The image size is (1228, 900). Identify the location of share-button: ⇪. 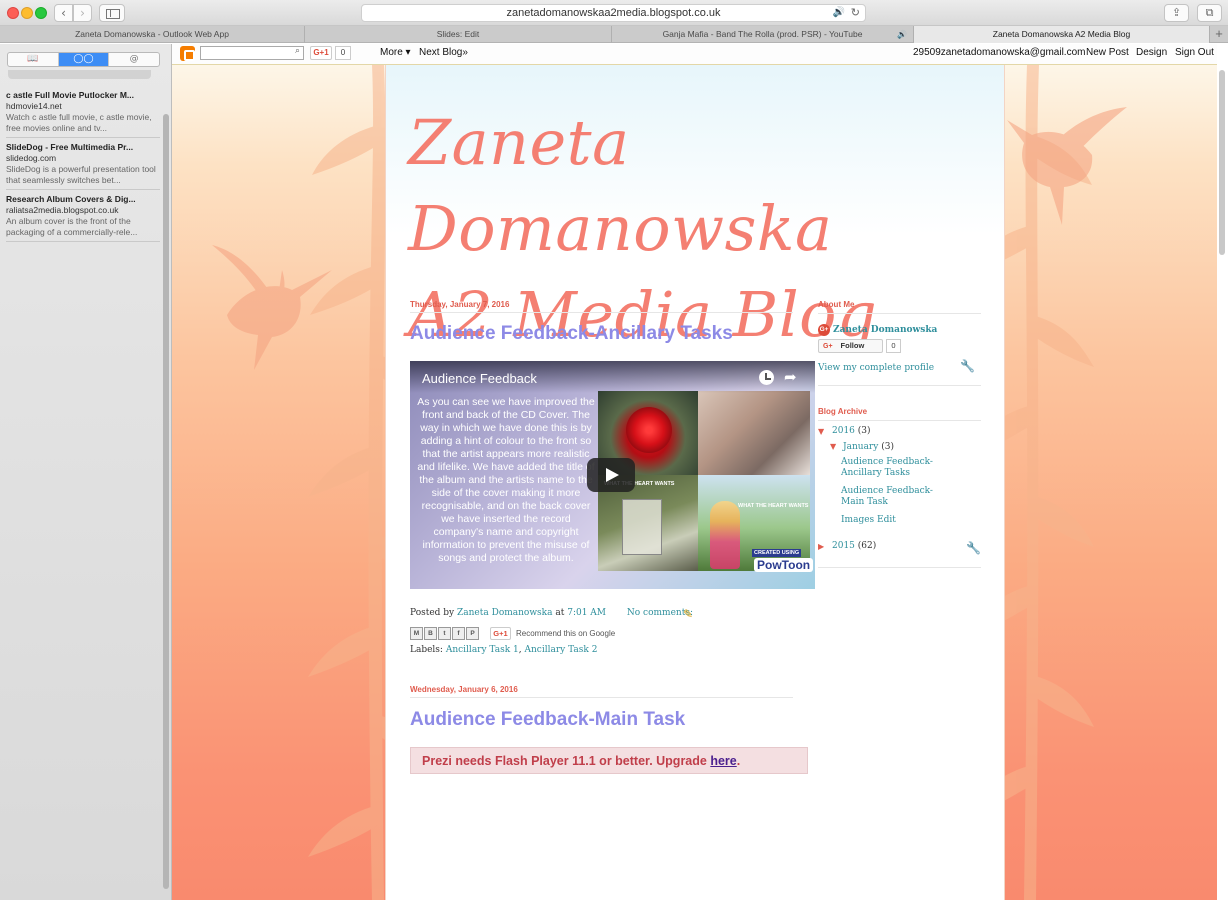
(1176, 13).